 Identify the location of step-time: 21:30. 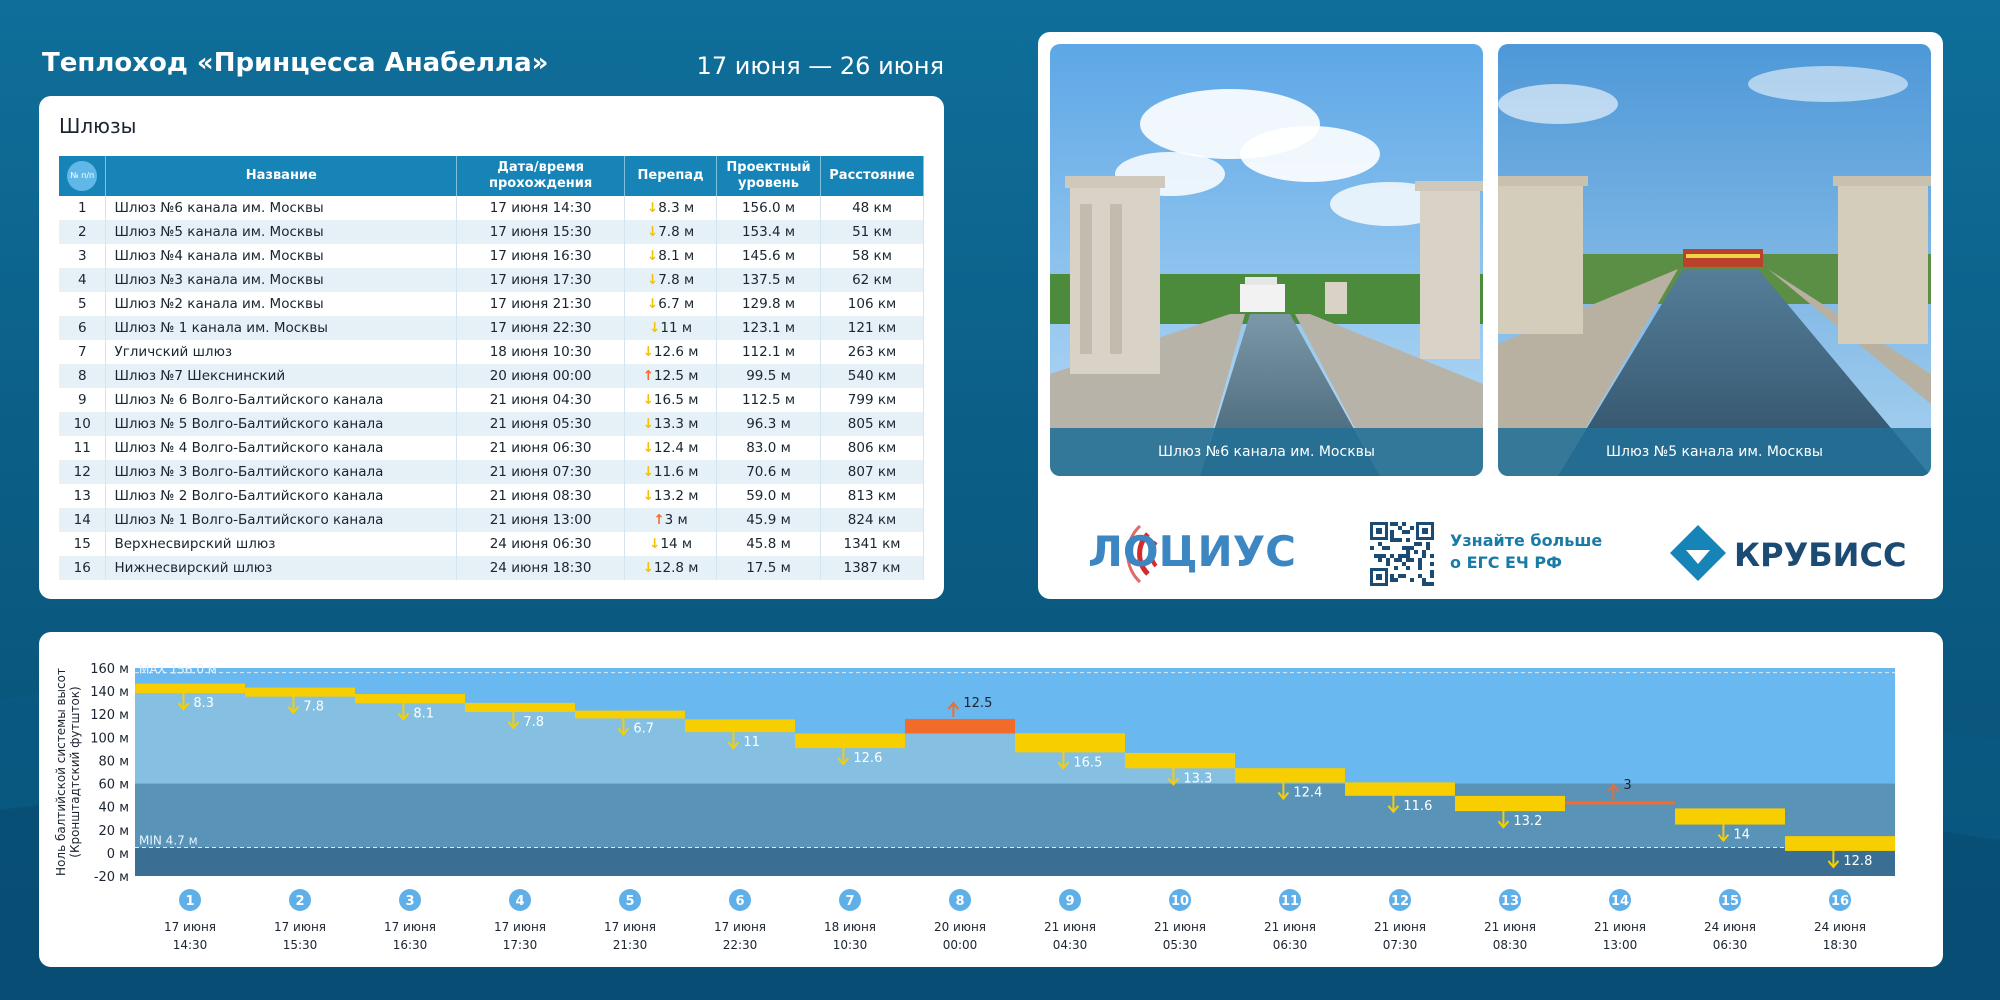
(630, 945).